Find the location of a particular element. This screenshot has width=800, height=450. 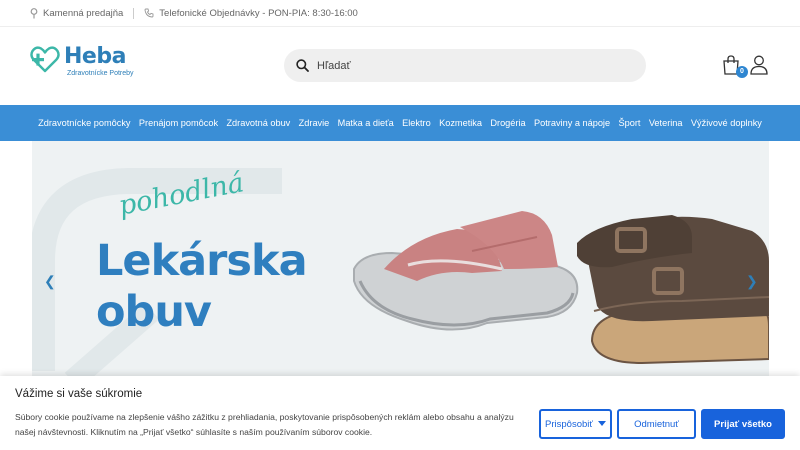

account-button is located at coordinates (759, 67).